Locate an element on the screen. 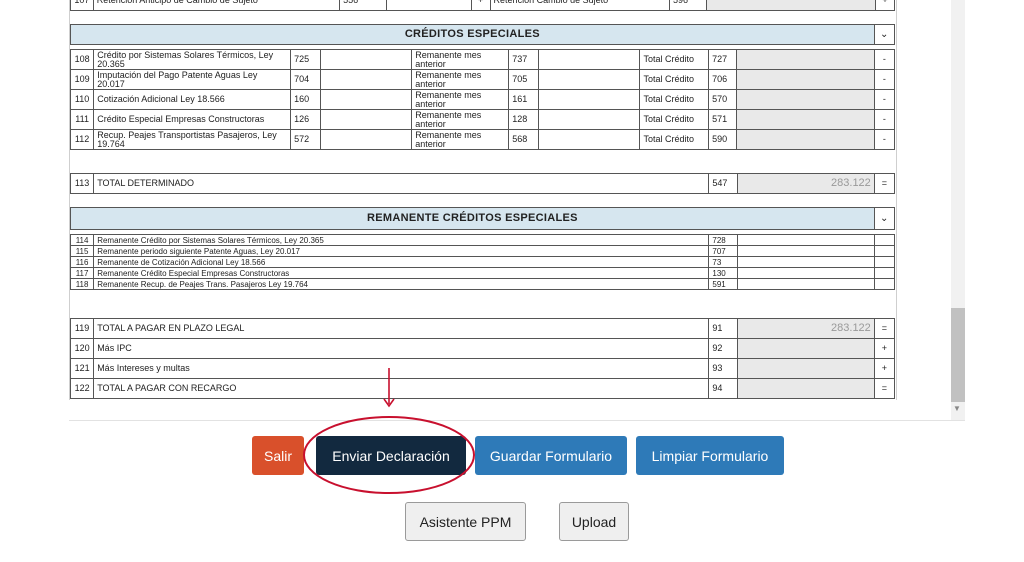 Image resolution: width=1024 pixels, height=562 pixels. annotation-overlay is located at coordinates (389, 431).